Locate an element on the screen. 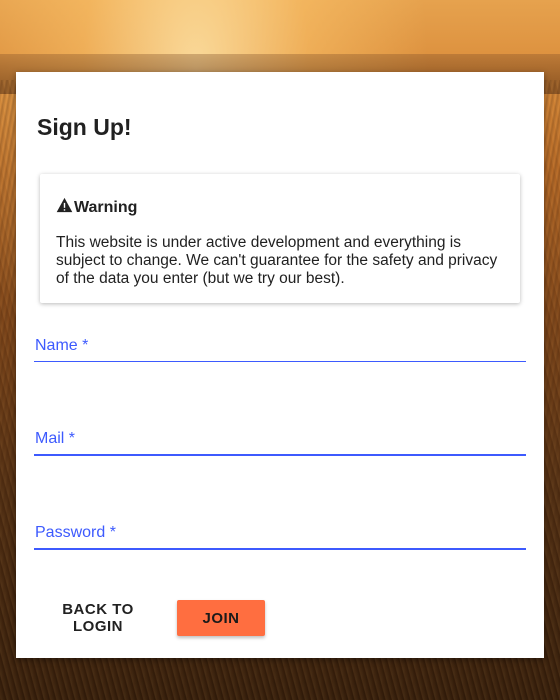  warning-icon is located at coordinates (65, 207).